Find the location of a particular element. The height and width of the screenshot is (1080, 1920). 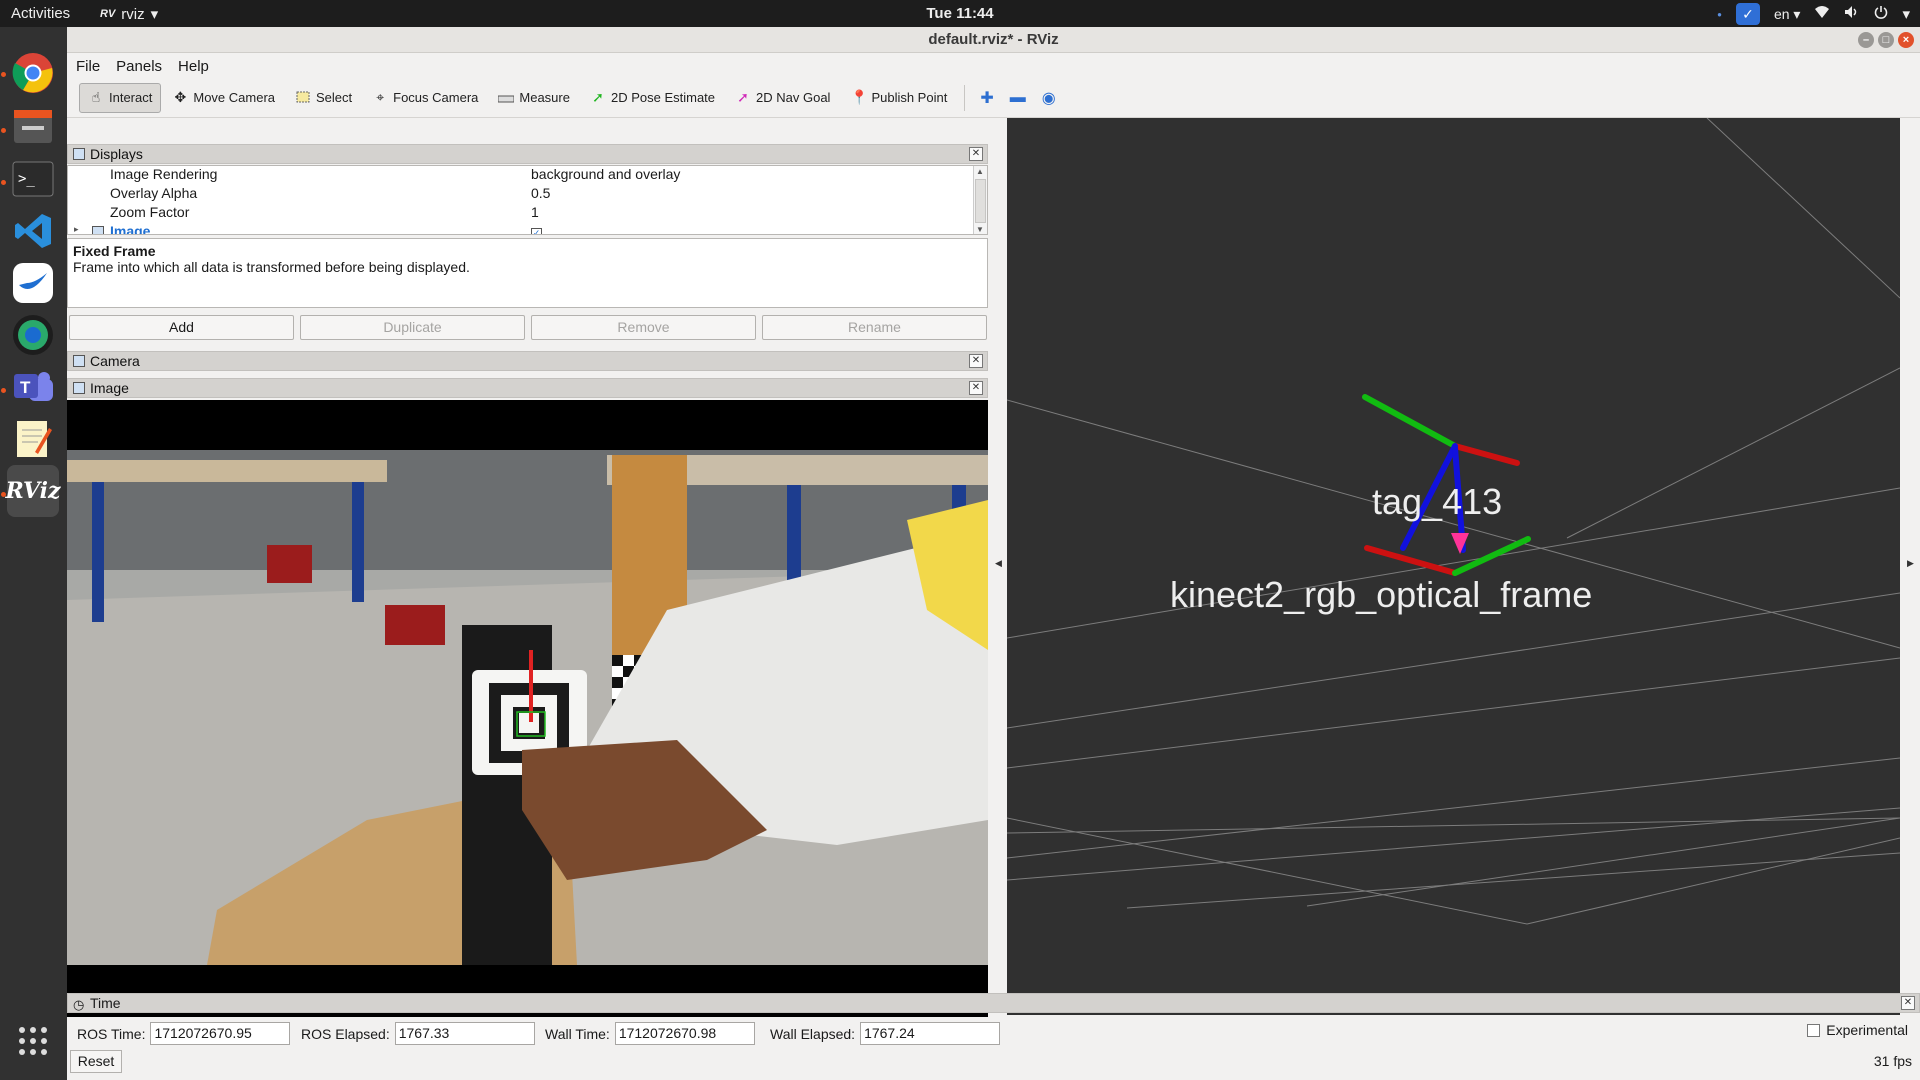

language-selector: en ▾ is located at coordinates (1787, 14).